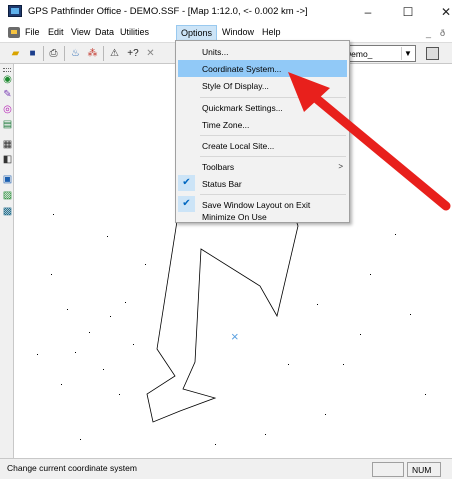 The height and width of the screenshot is (479, 452). What do you see at coordinates (222, 184) in the screenshot?
I see `menu-item-label: Status Bar` at bounding box center [222, 184].